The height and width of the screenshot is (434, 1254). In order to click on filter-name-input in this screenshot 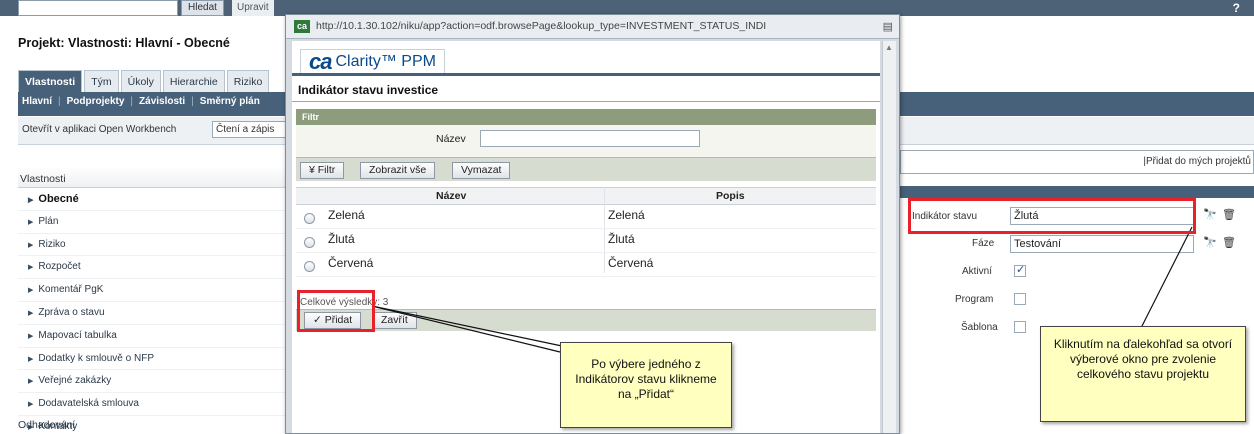, I will do `click(590, 138)`.